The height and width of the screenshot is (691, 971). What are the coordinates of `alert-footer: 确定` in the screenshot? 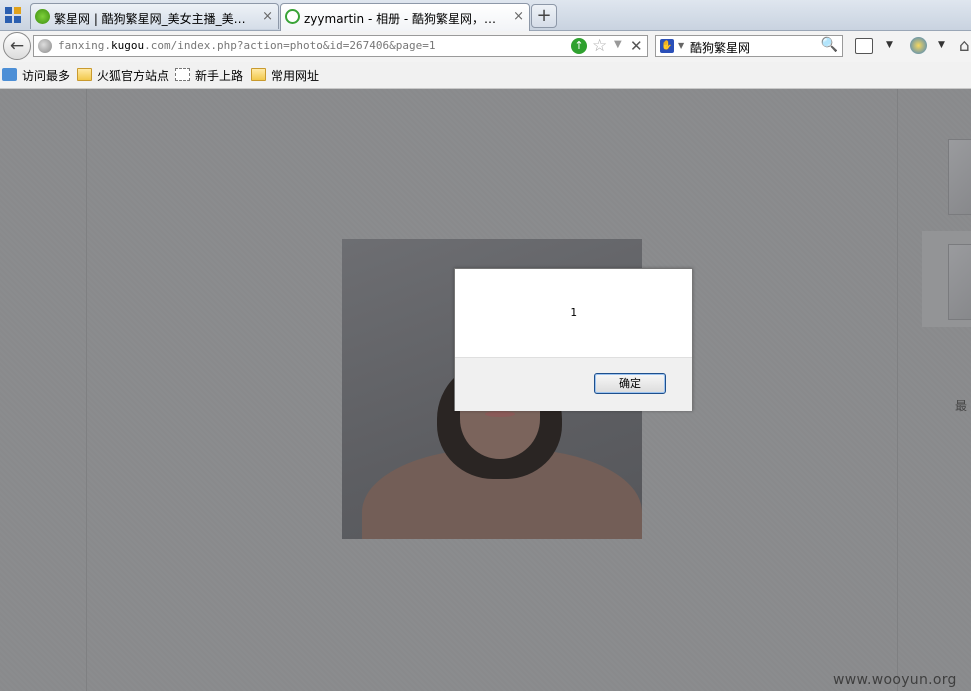 It's located at (573, 384).